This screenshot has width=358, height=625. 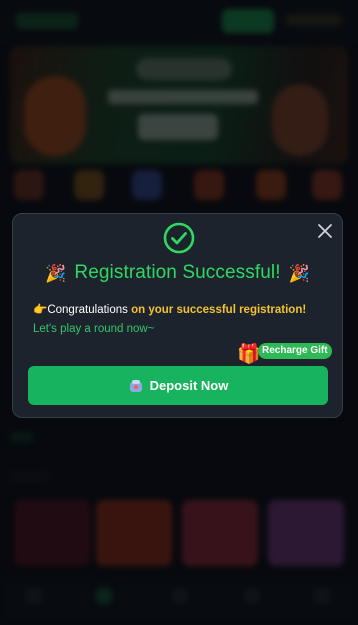 What do you see at coordinates (325, 231) in the screenshot?
I see `close-icon` at bounding box center [325, 231].